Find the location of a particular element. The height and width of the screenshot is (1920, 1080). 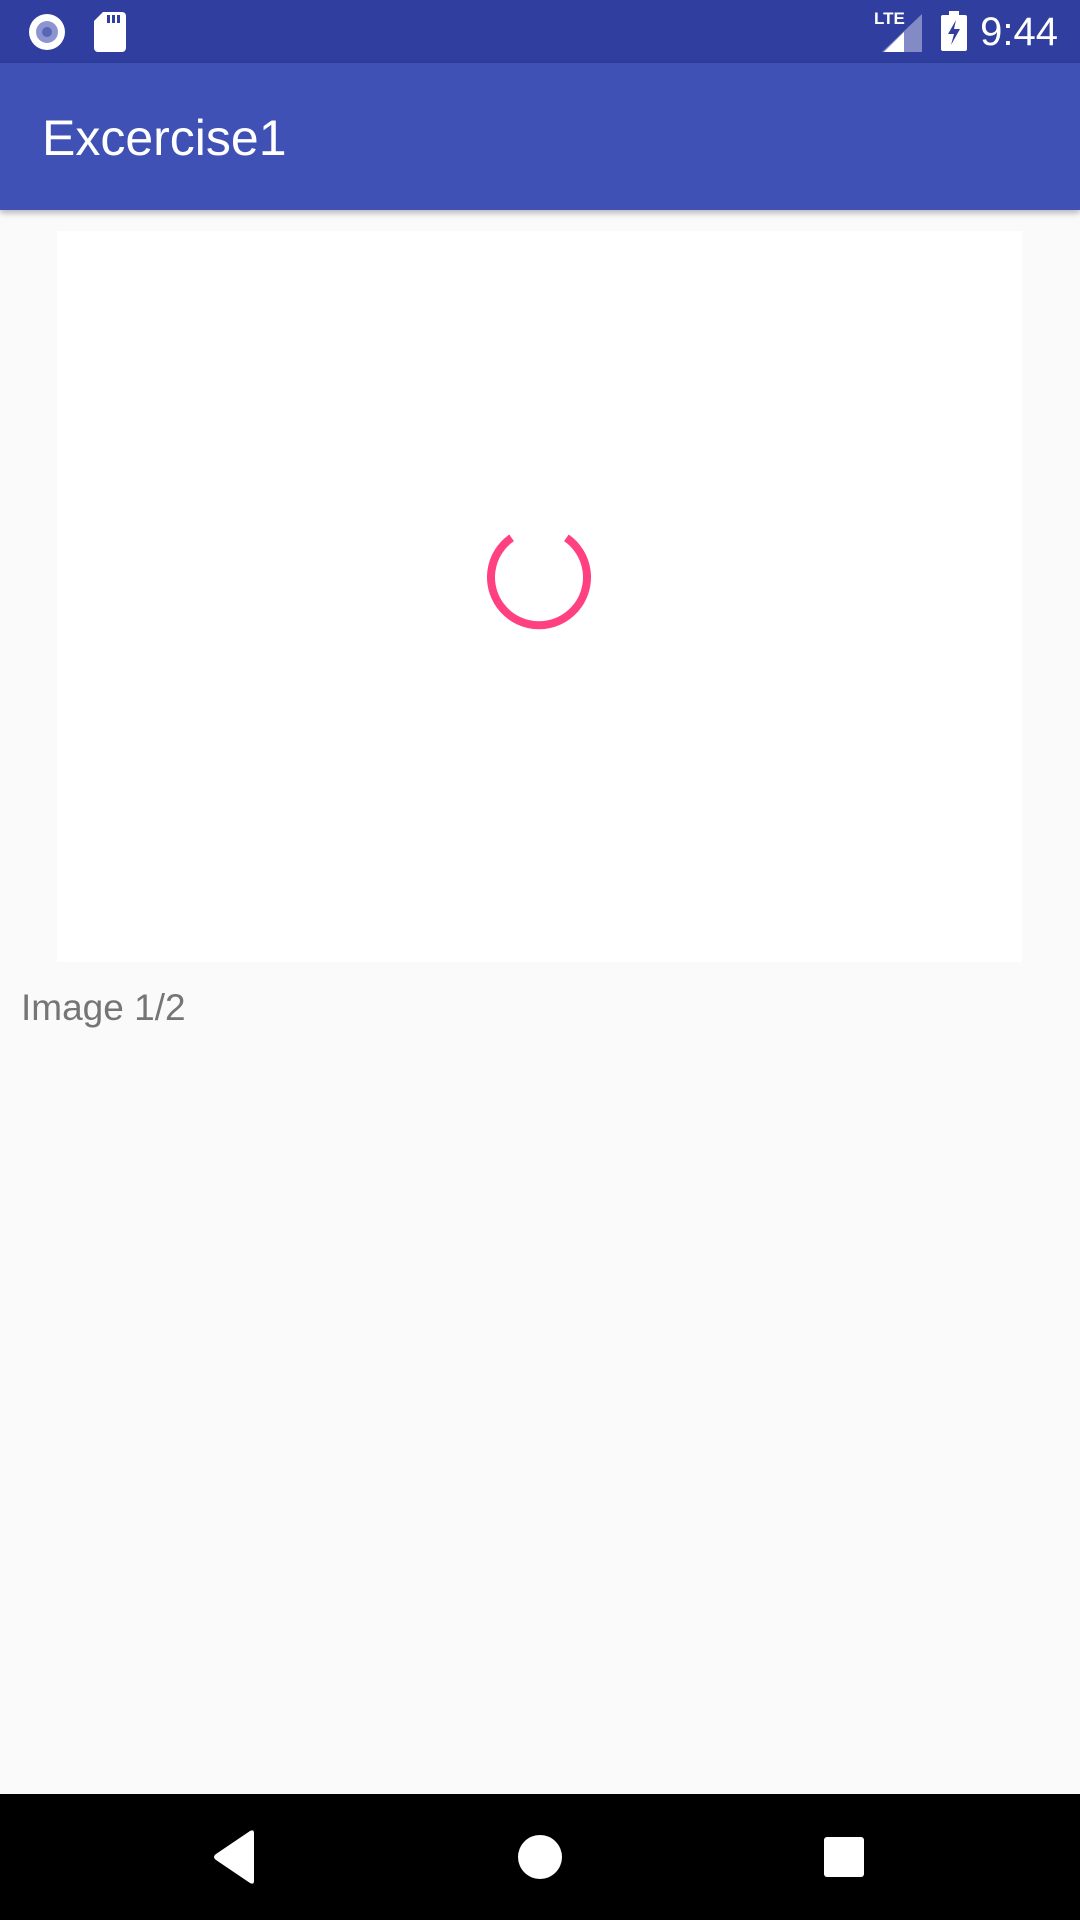

battery-charging-icon is located at coordinates (954, 31).